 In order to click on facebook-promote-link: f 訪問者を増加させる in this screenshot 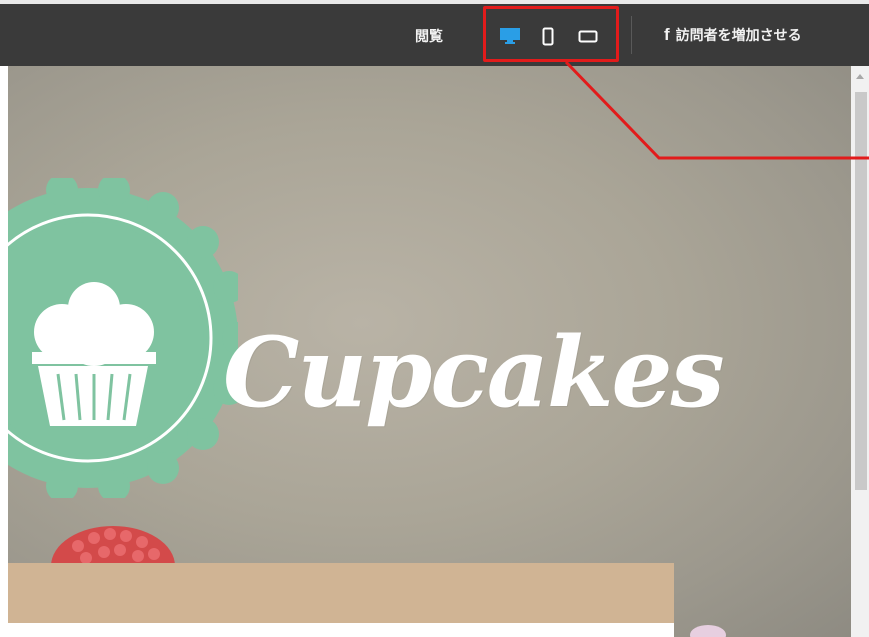, I will do `click(733, 35)`.